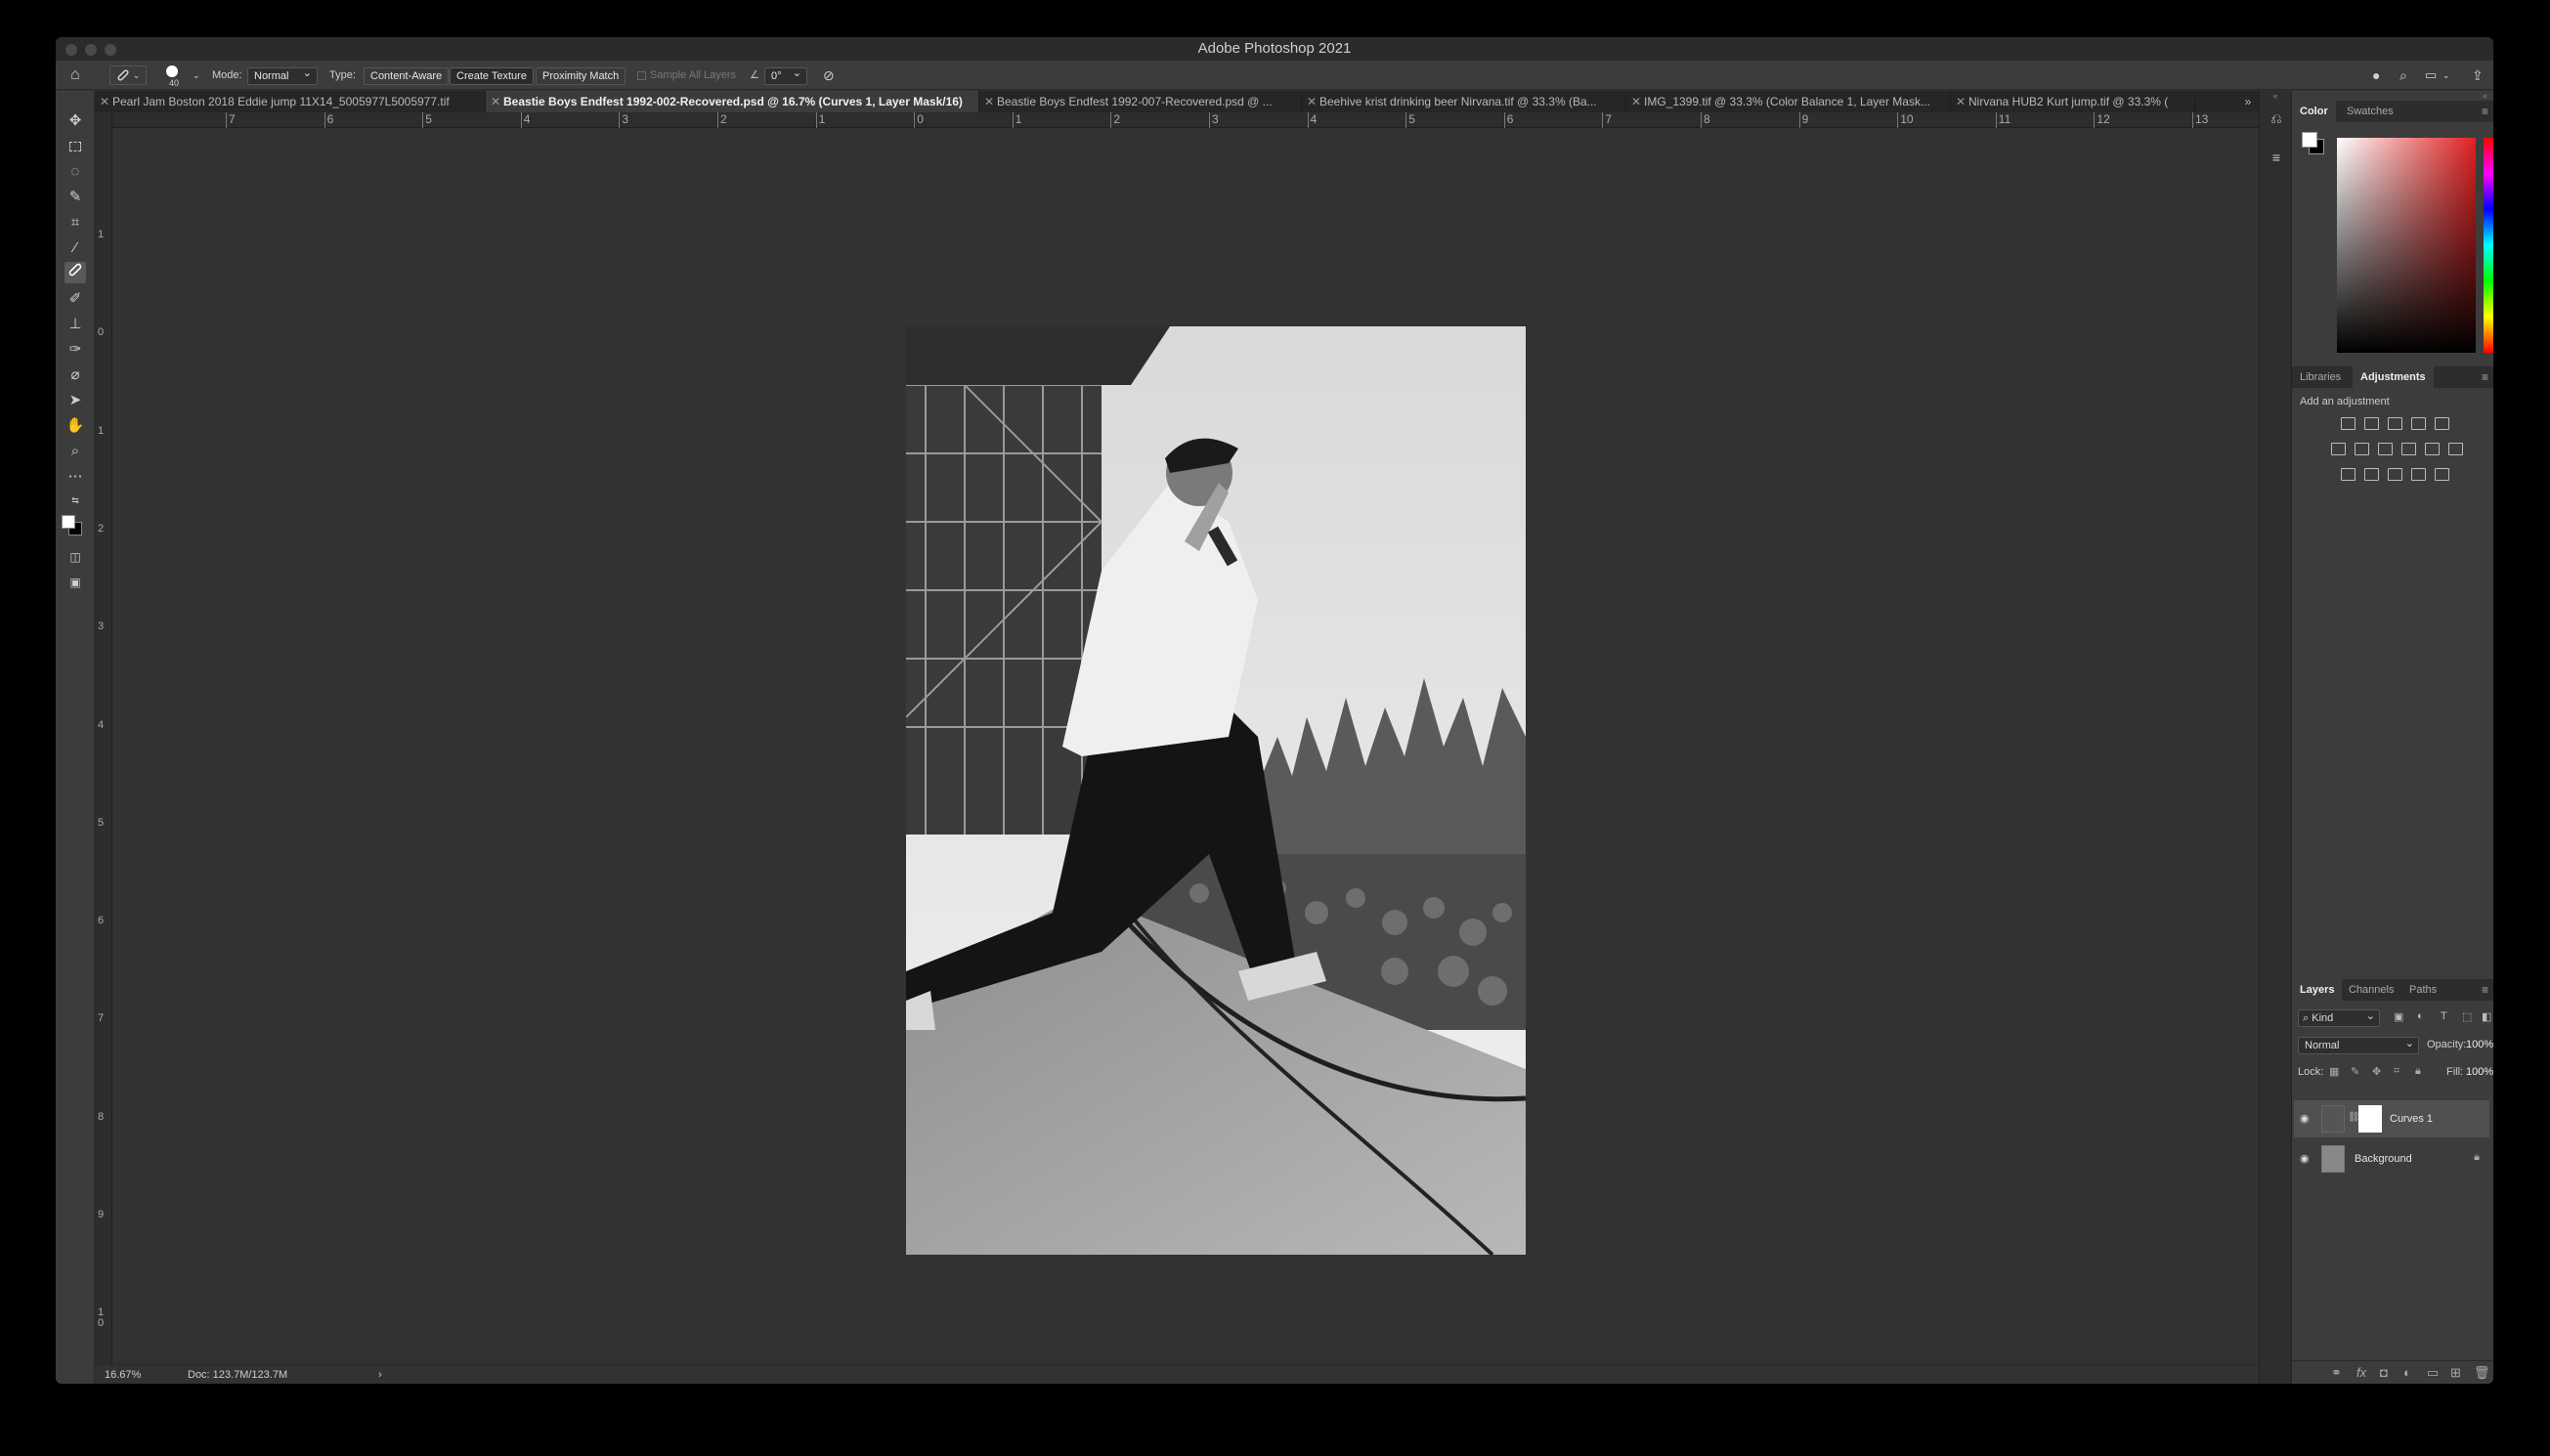 The width and height of the screenshot is (2550, 1456). I want to click on foreground-color-chip, so click(2310, 140).